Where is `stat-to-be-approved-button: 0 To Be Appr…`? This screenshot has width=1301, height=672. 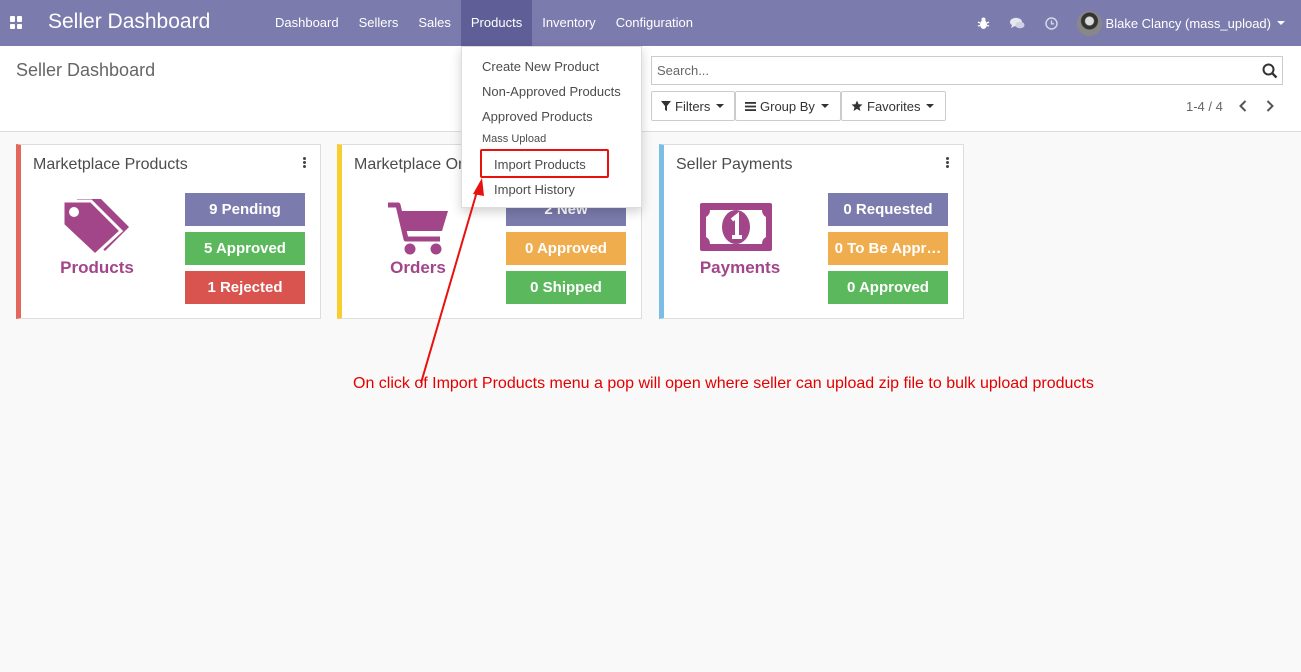 stat-to-be-approved-button: 0 To Be Appr… is located at coordinates (888, 248).